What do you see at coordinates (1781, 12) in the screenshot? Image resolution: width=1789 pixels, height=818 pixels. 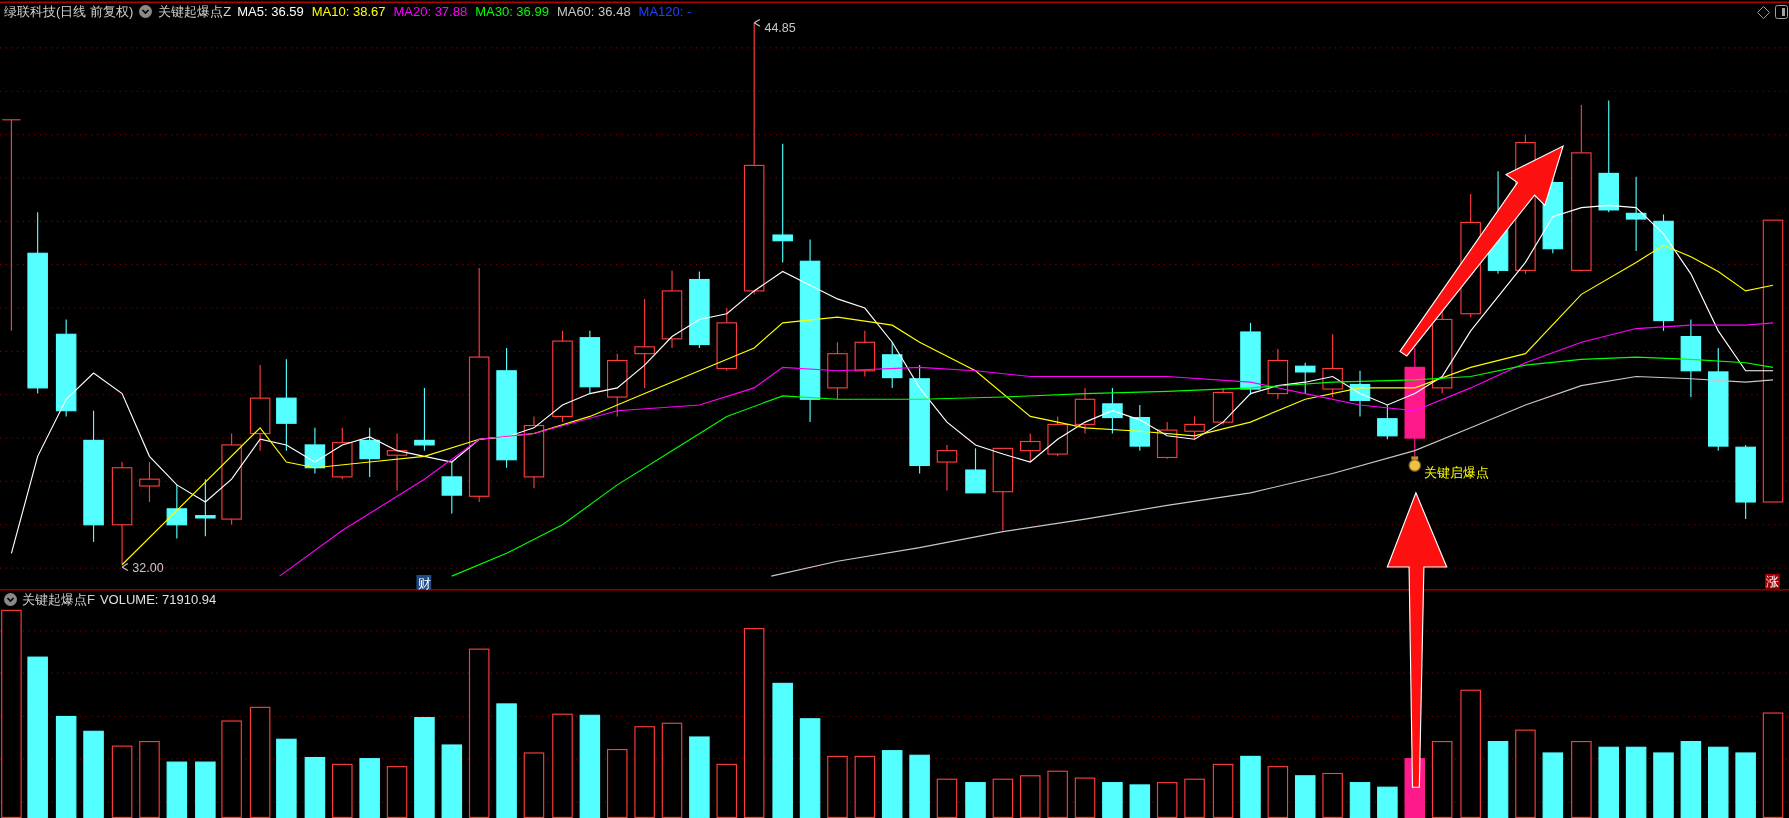 I see `panel-toggle-icon` at bounding box center [1781, 12].